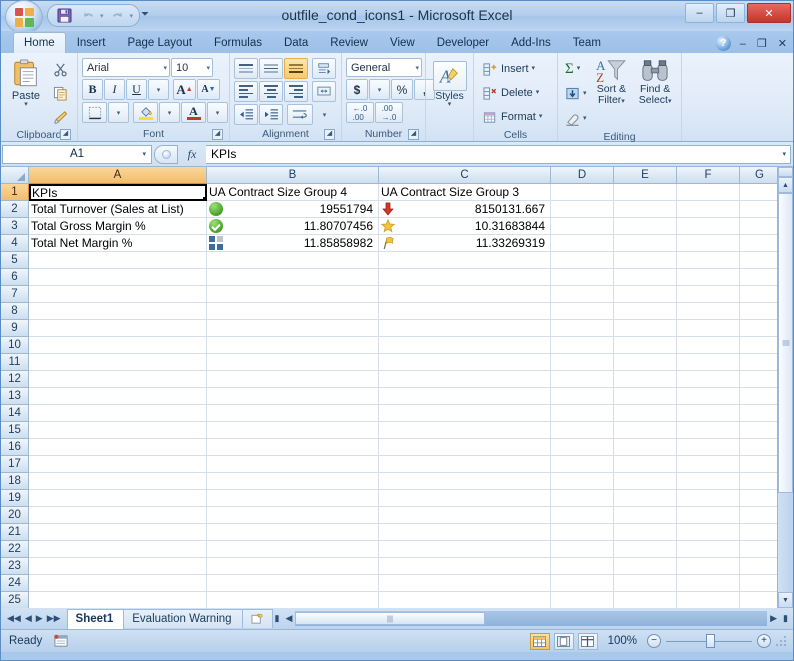  I want to click on cell-B23, so click(293, 566).